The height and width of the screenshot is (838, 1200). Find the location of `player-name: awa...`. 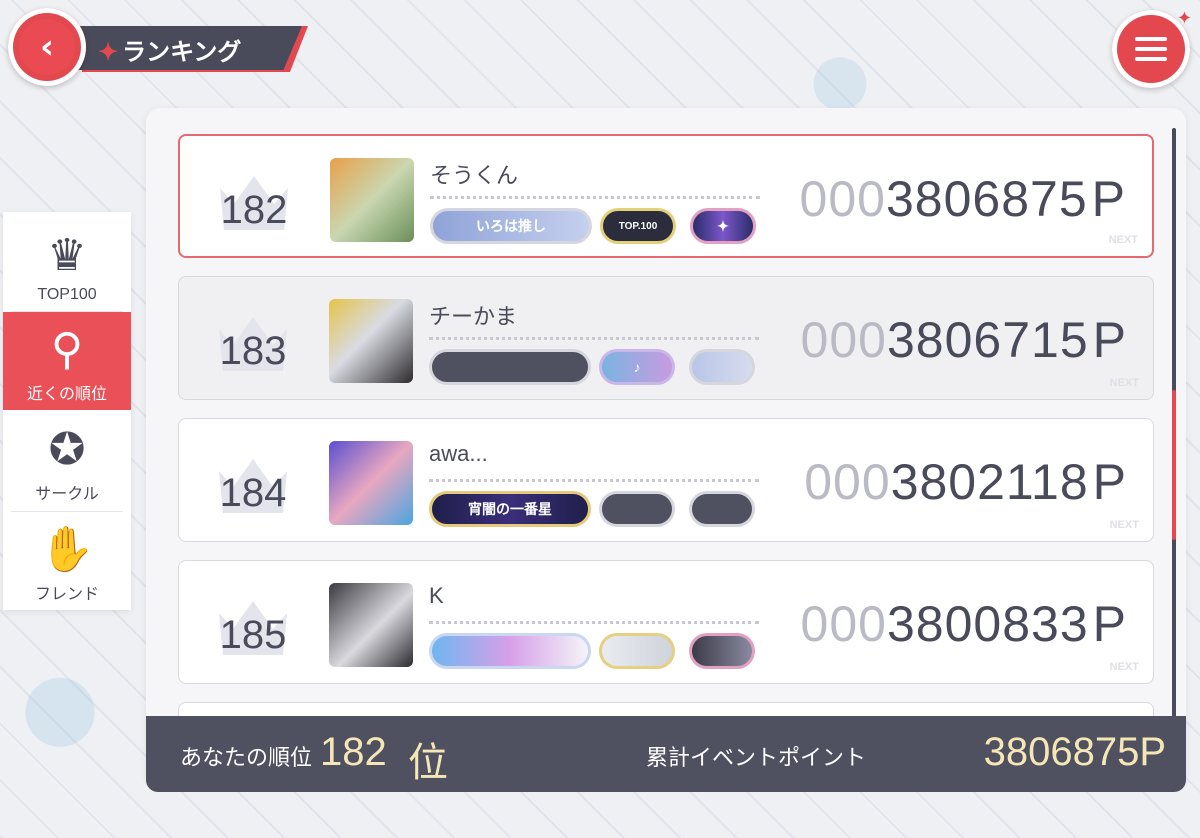

player-name: awa... is located at coordinates (458, 453).